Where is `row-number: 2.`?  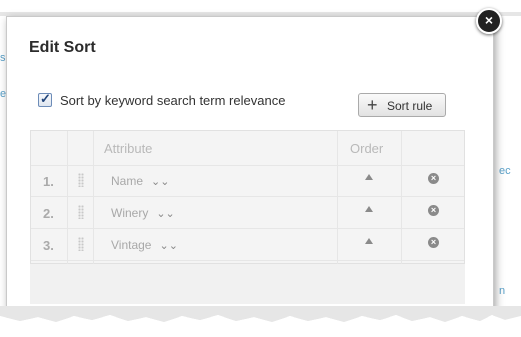
row-number: 2. is located at coordinates (48, 213).